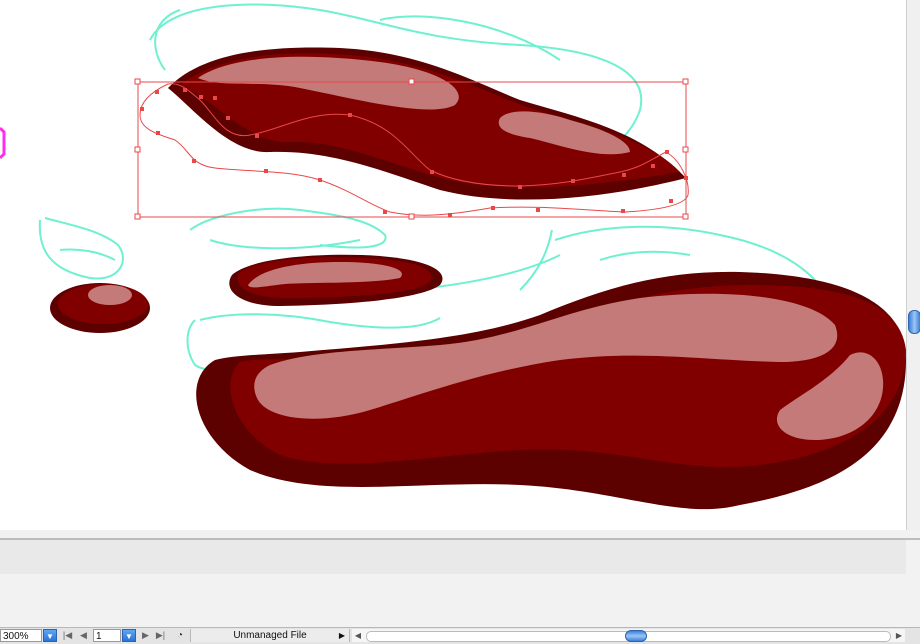 The image size is (920, 644). Describe the element at coordinates (427, 123) in the screenshot. I see `top-blob` at that location.